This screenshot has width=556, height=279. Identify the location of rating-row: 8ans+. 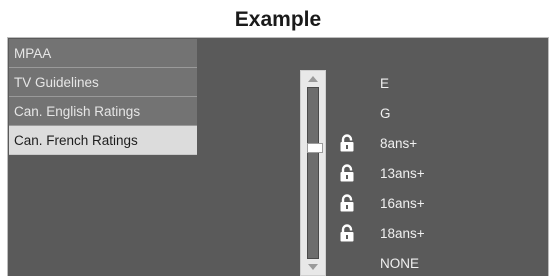
(440, 143).